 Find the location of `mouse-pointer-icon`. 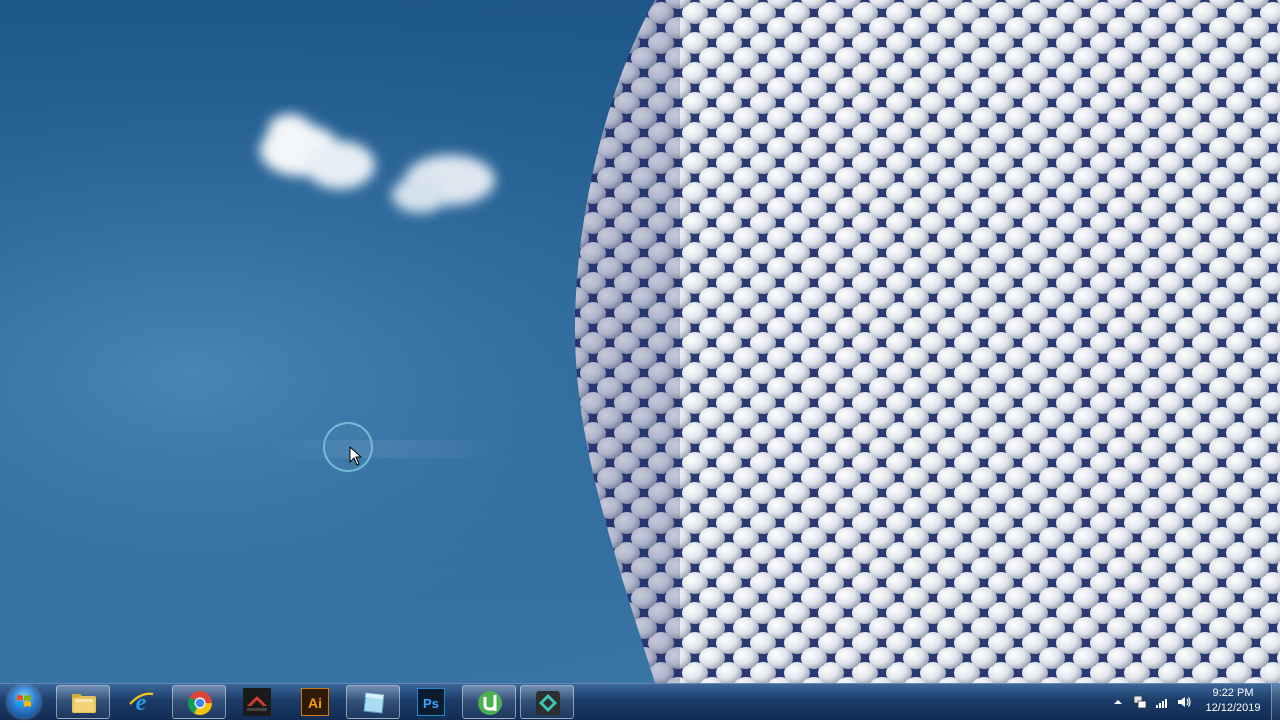

mouse-pointer-icon is located at coordinates (356, 456).